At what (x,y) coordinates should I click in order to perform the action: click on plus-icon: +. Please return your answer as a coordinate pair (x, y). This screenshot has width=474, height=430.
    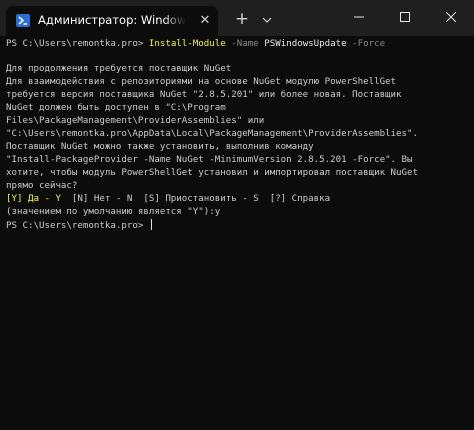
    Looking at the image, I should click on (242, 19).